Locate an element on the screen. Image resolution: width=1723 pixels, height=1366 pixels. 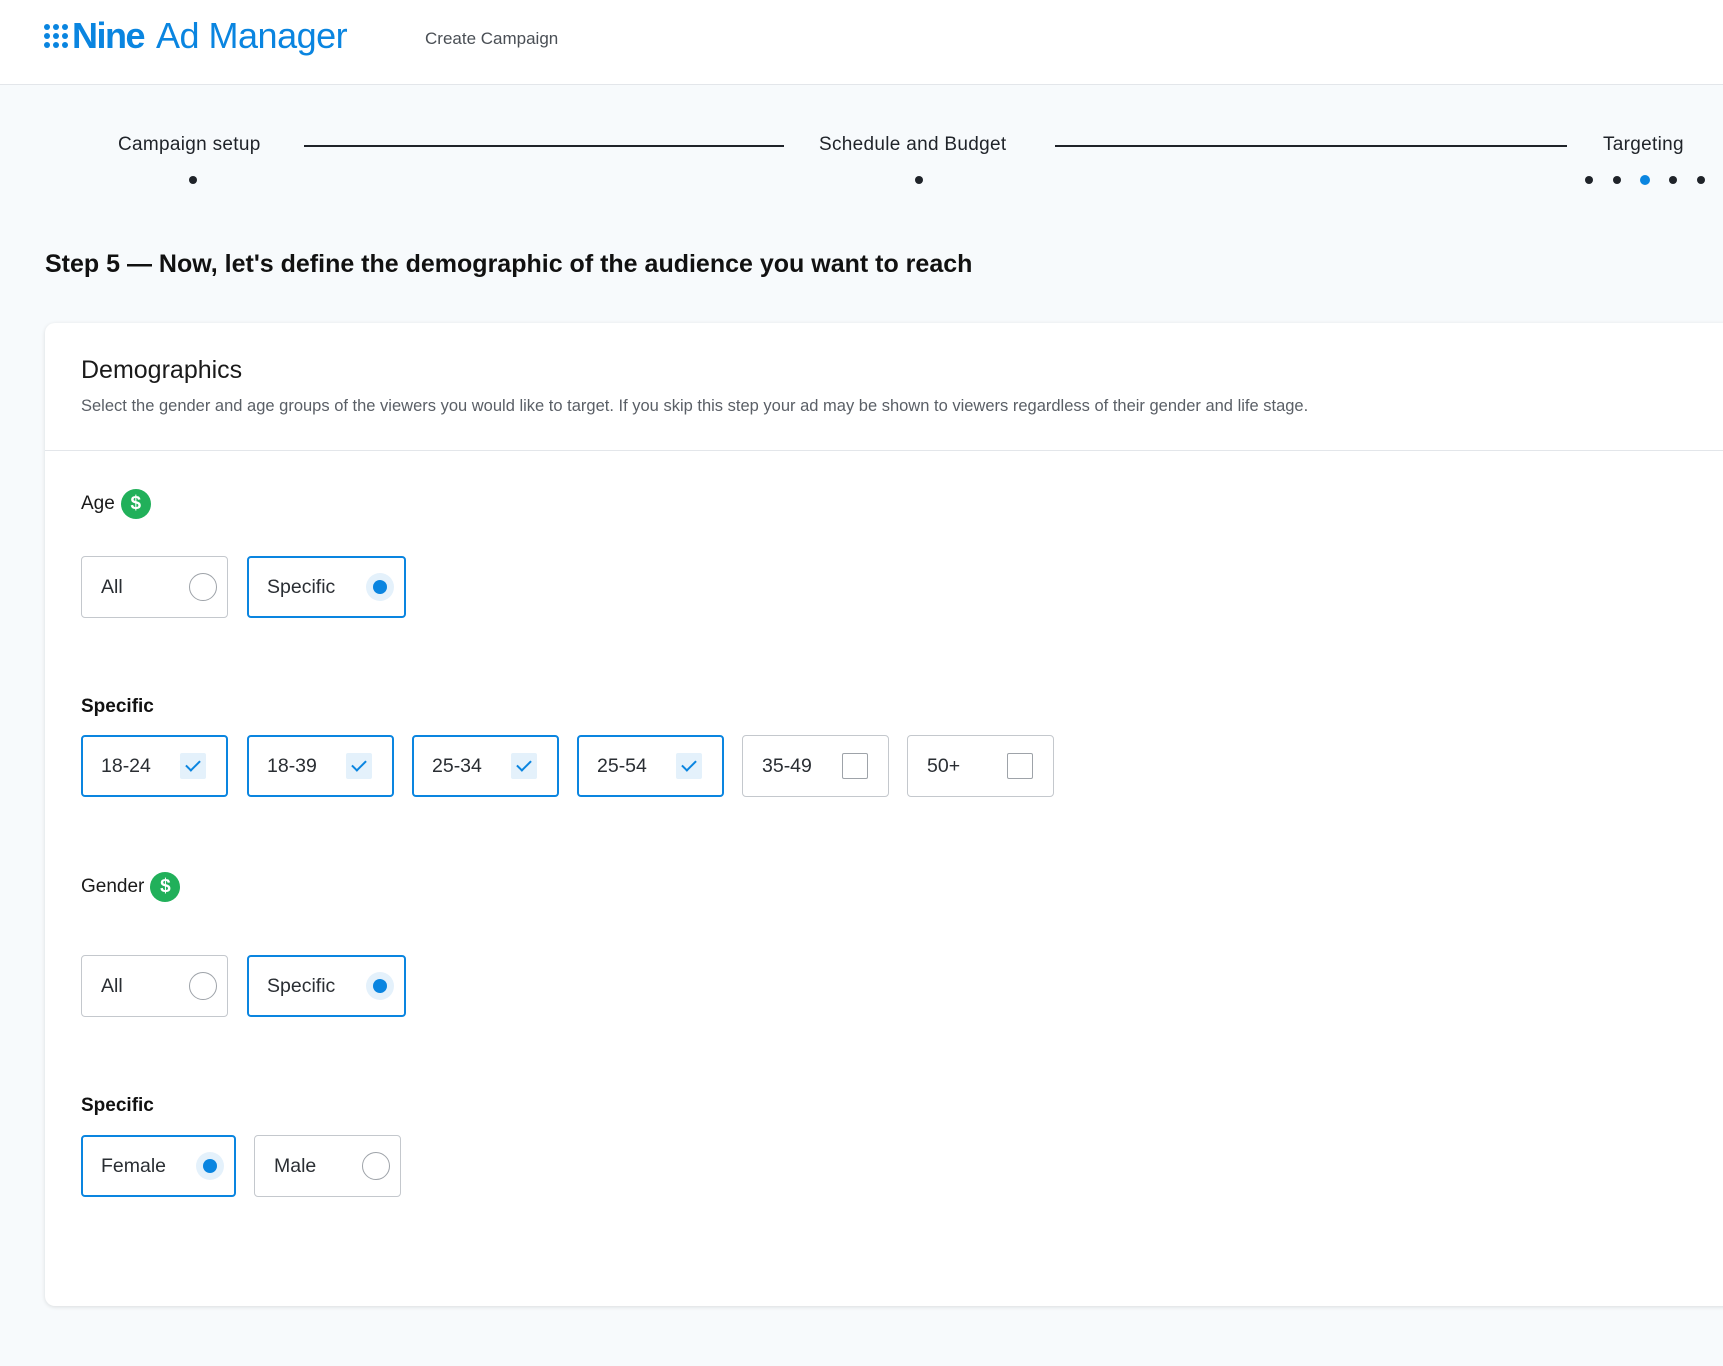
nine-dots-icon is located at coordinates (56, 36).